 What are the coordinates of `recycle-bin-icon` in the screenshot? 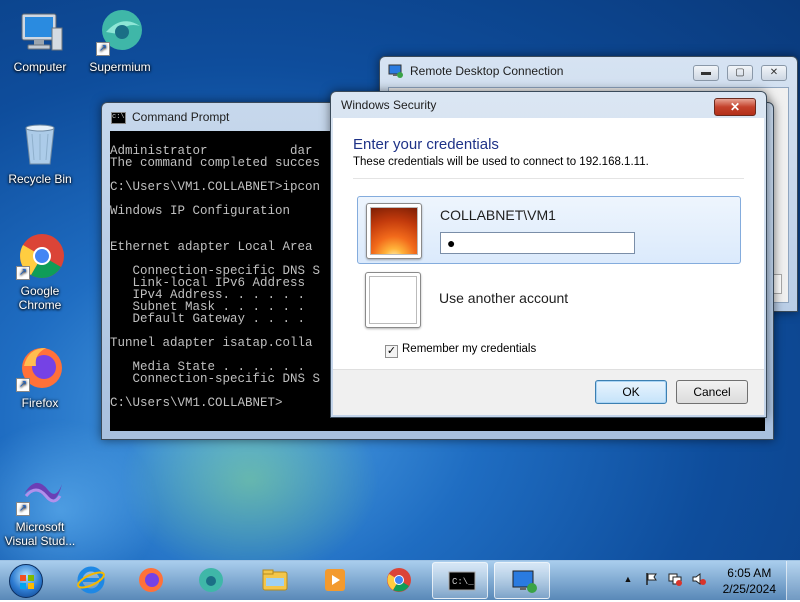 It's located at (40, 144).